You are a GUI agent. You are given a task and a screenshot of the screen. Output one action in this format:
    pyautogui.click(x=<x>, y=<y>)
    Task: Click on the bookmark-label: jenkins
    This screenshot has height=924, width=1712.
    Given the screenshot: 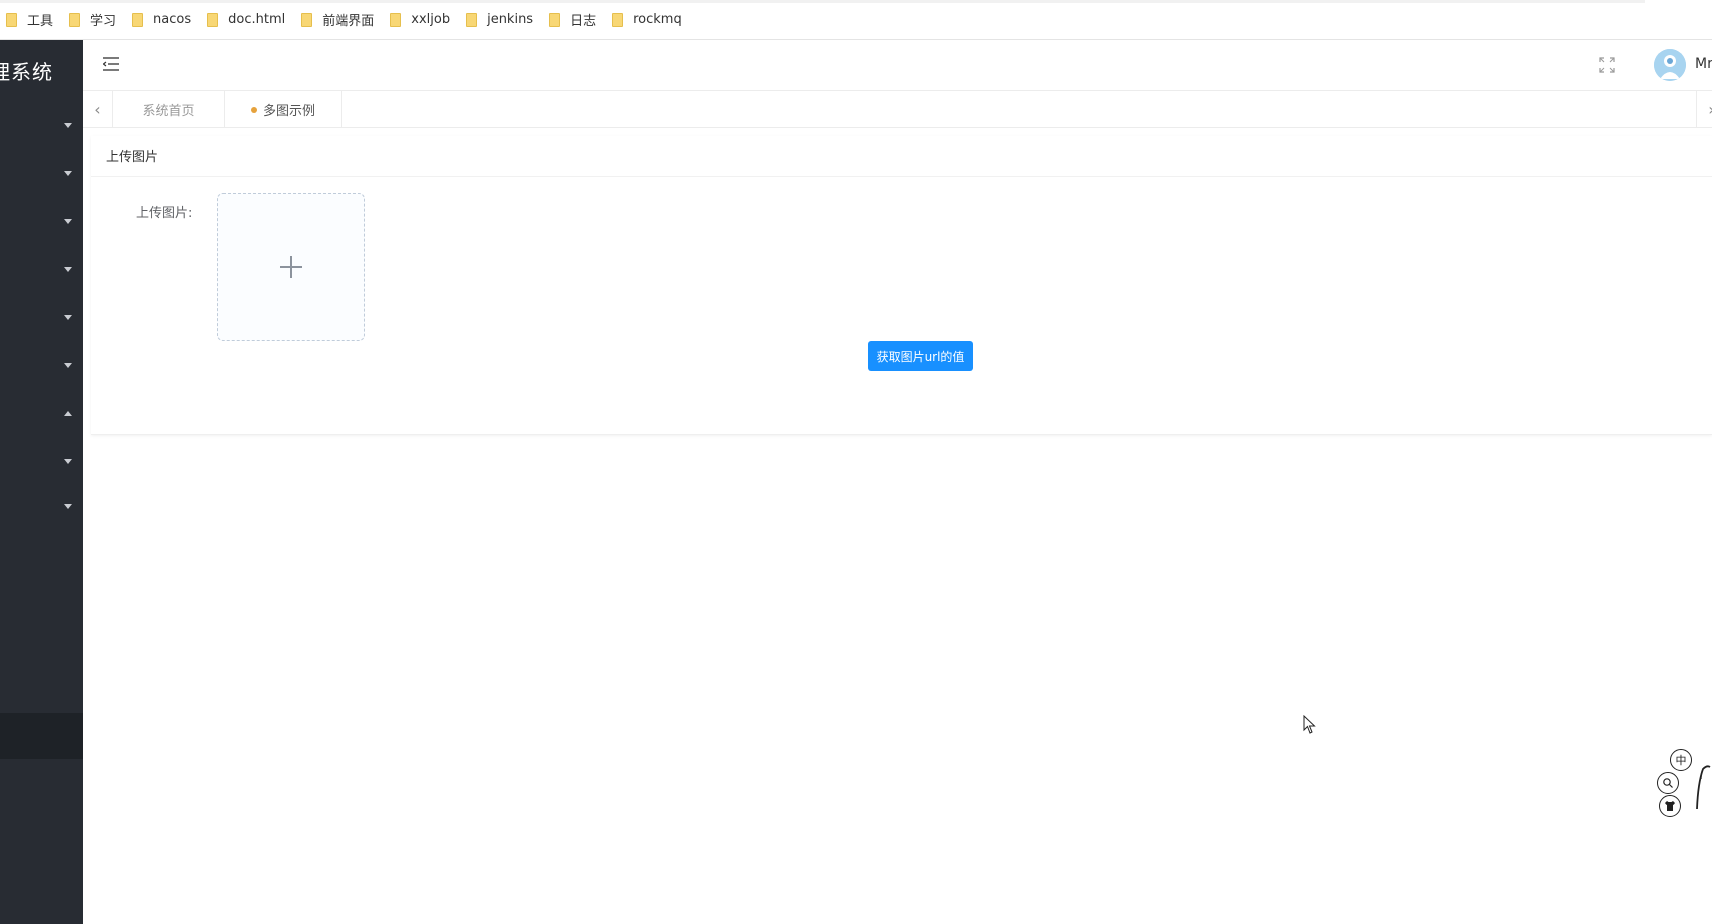 What is the action you would take?
    pyautogui.click(x=510, y=19)
    